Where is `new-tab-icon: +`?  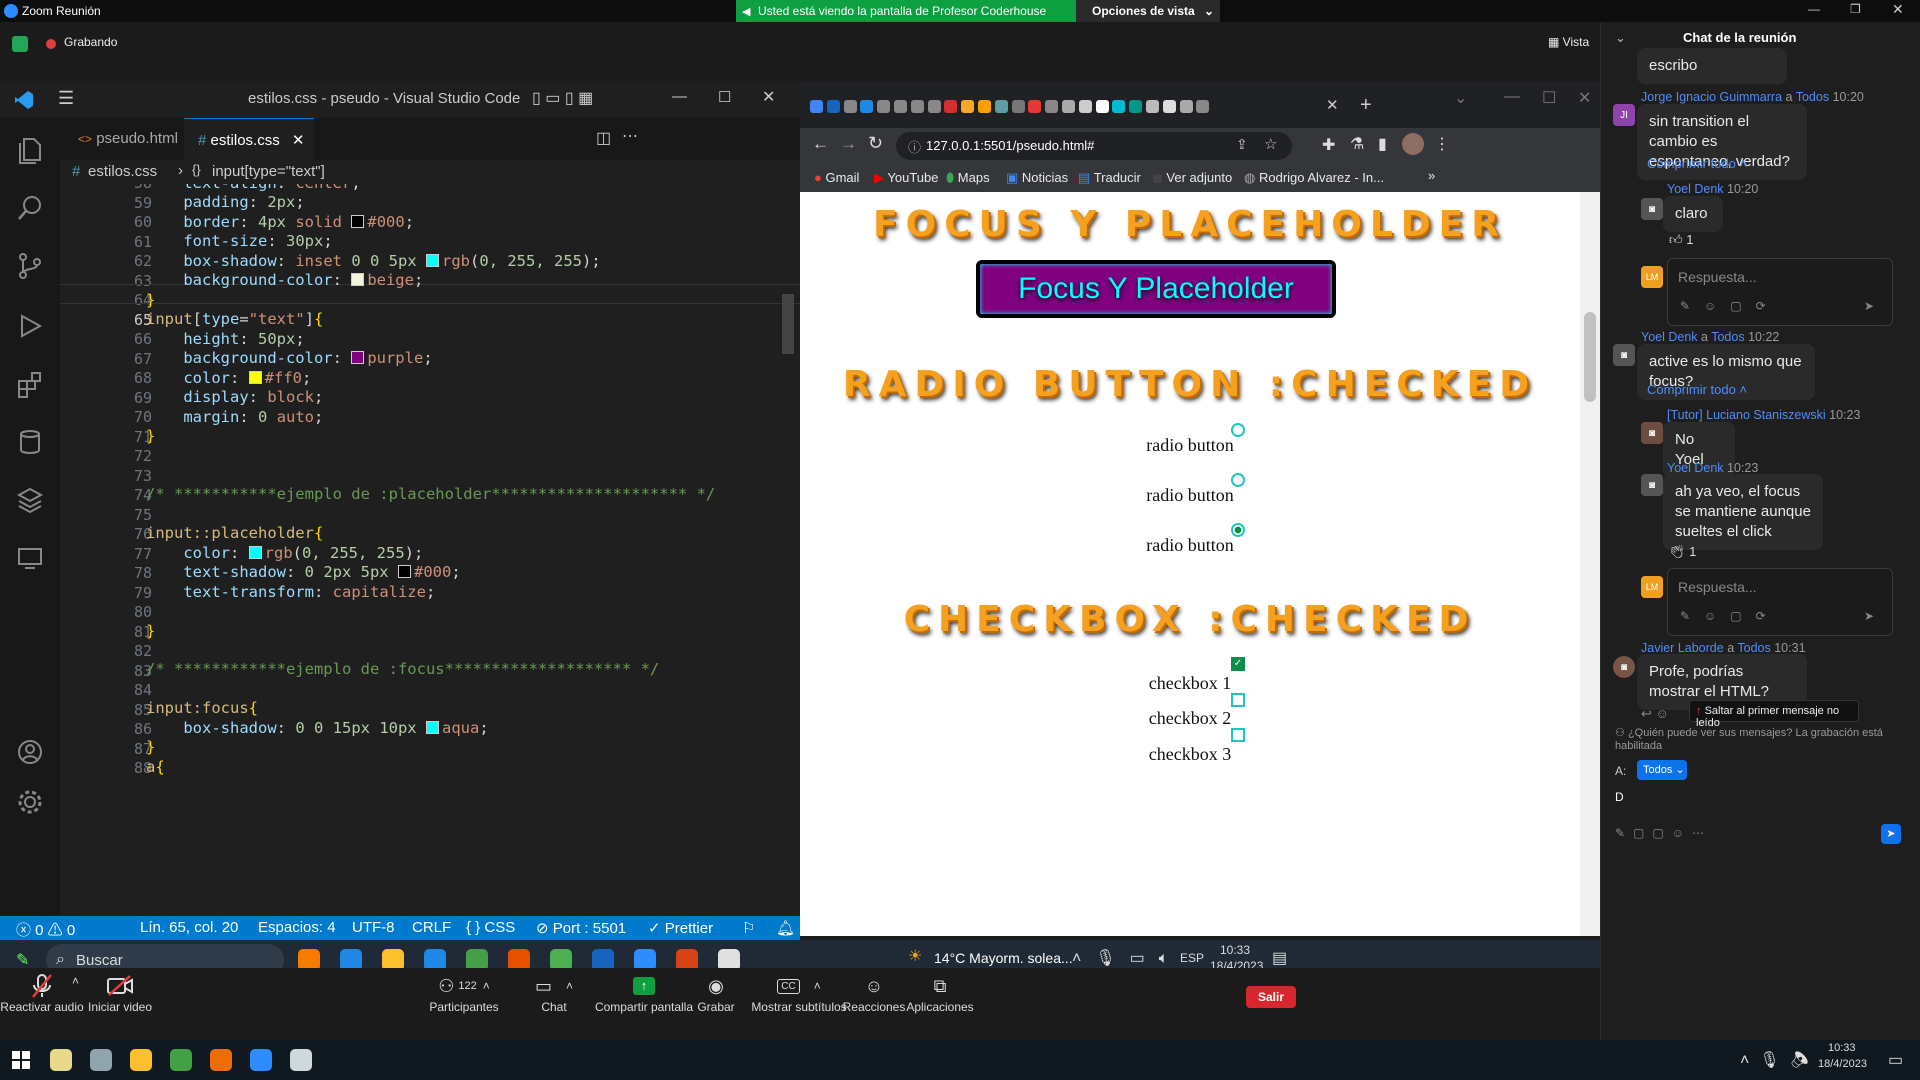 new-tab-icon: + is located at coordinates (1366, 105).